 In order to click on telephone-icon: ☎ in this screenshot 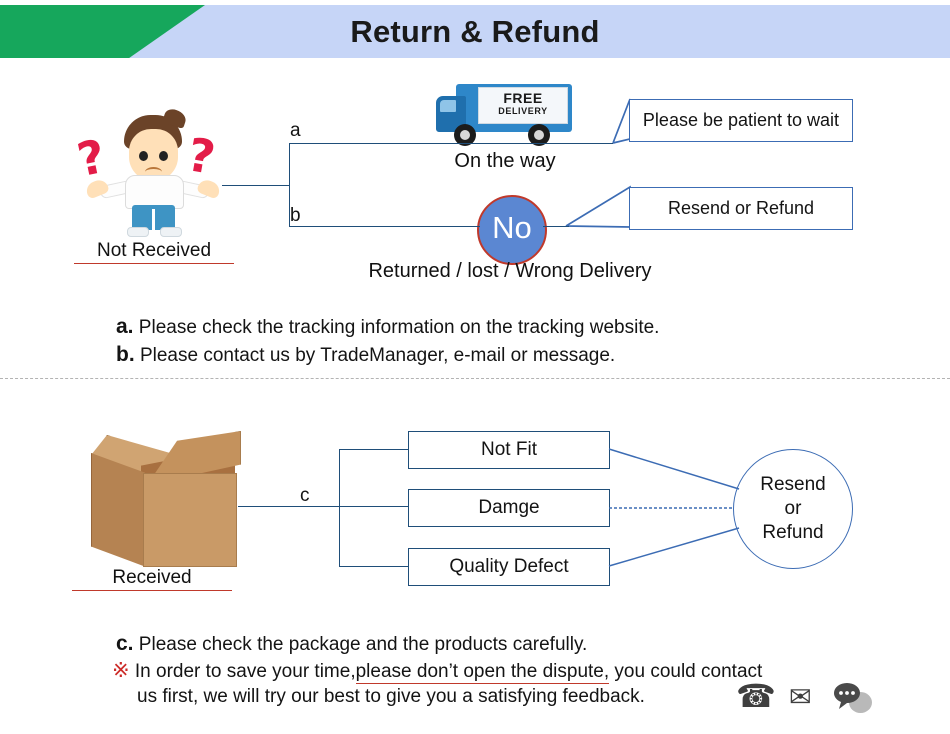, I will do `click(756, 696)`.